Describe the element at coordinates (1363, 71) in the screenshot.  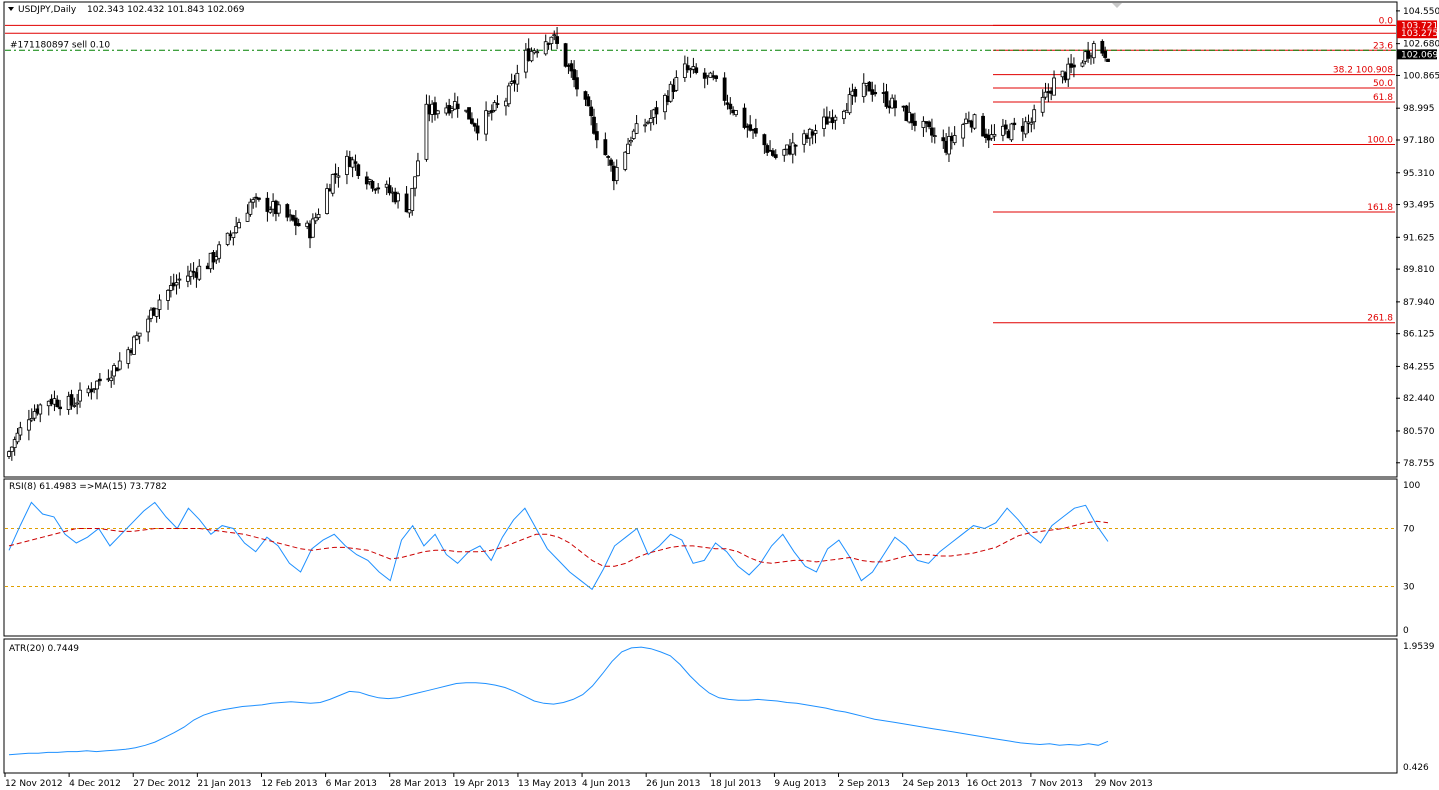
I see `fib-level-label: 38.2 100.908` at that location.